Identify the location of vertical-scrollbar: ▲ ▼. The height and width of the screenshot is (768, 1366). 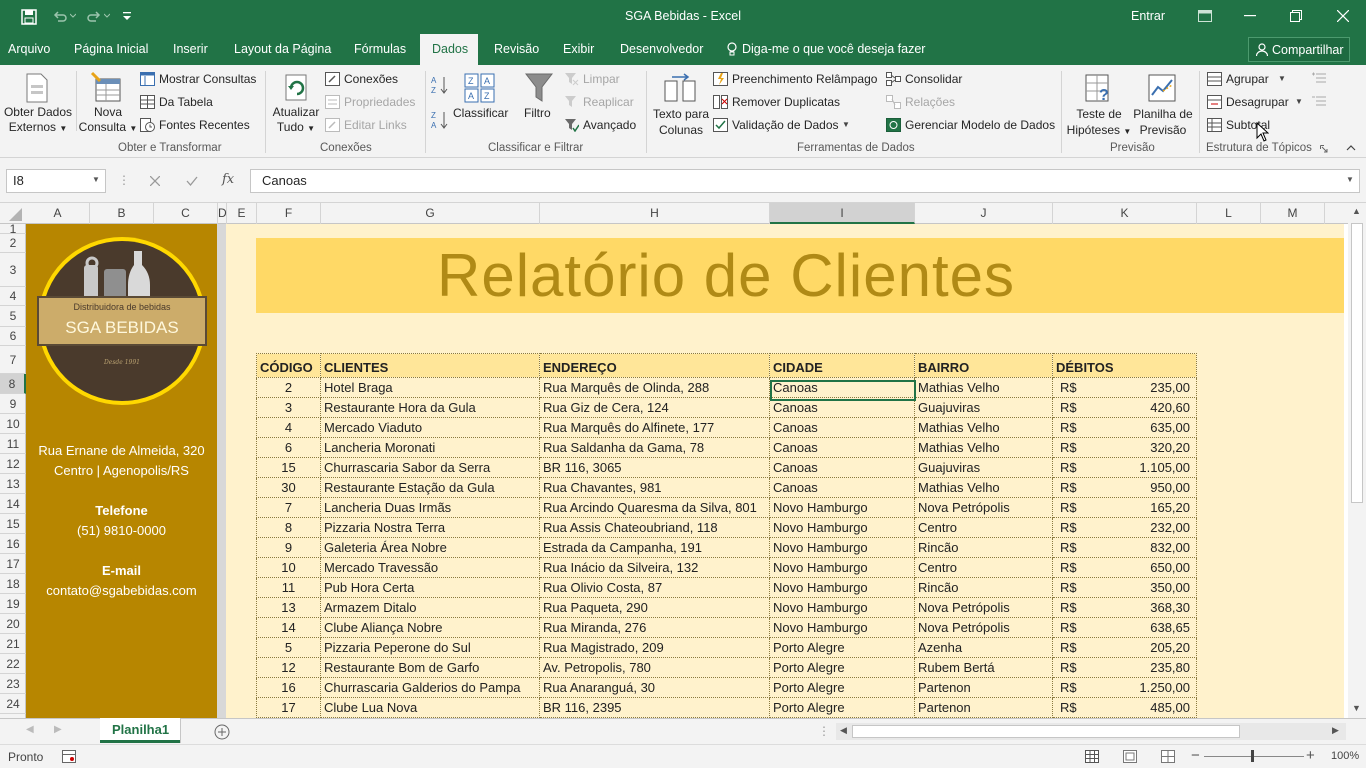
(1357, 460).